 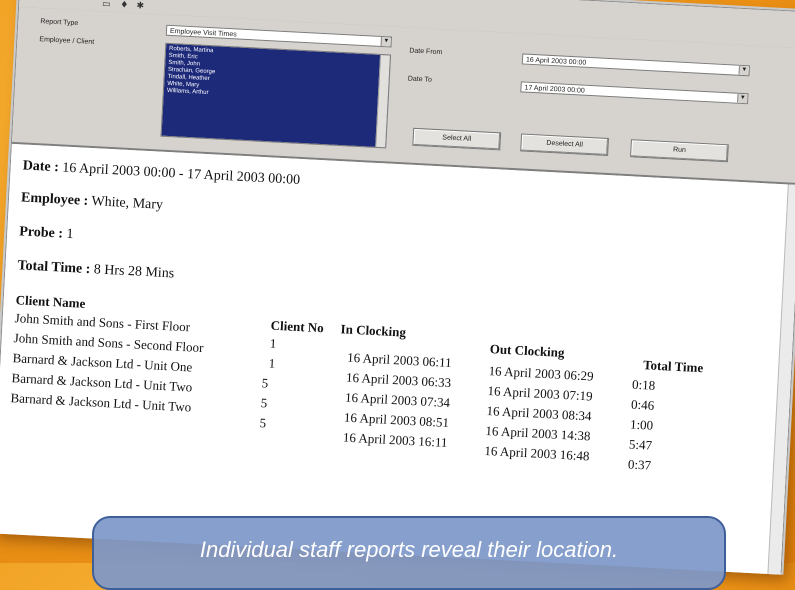 I want to click on cell-out: 16 April 2003 06:29, so click(x=541, y=373).